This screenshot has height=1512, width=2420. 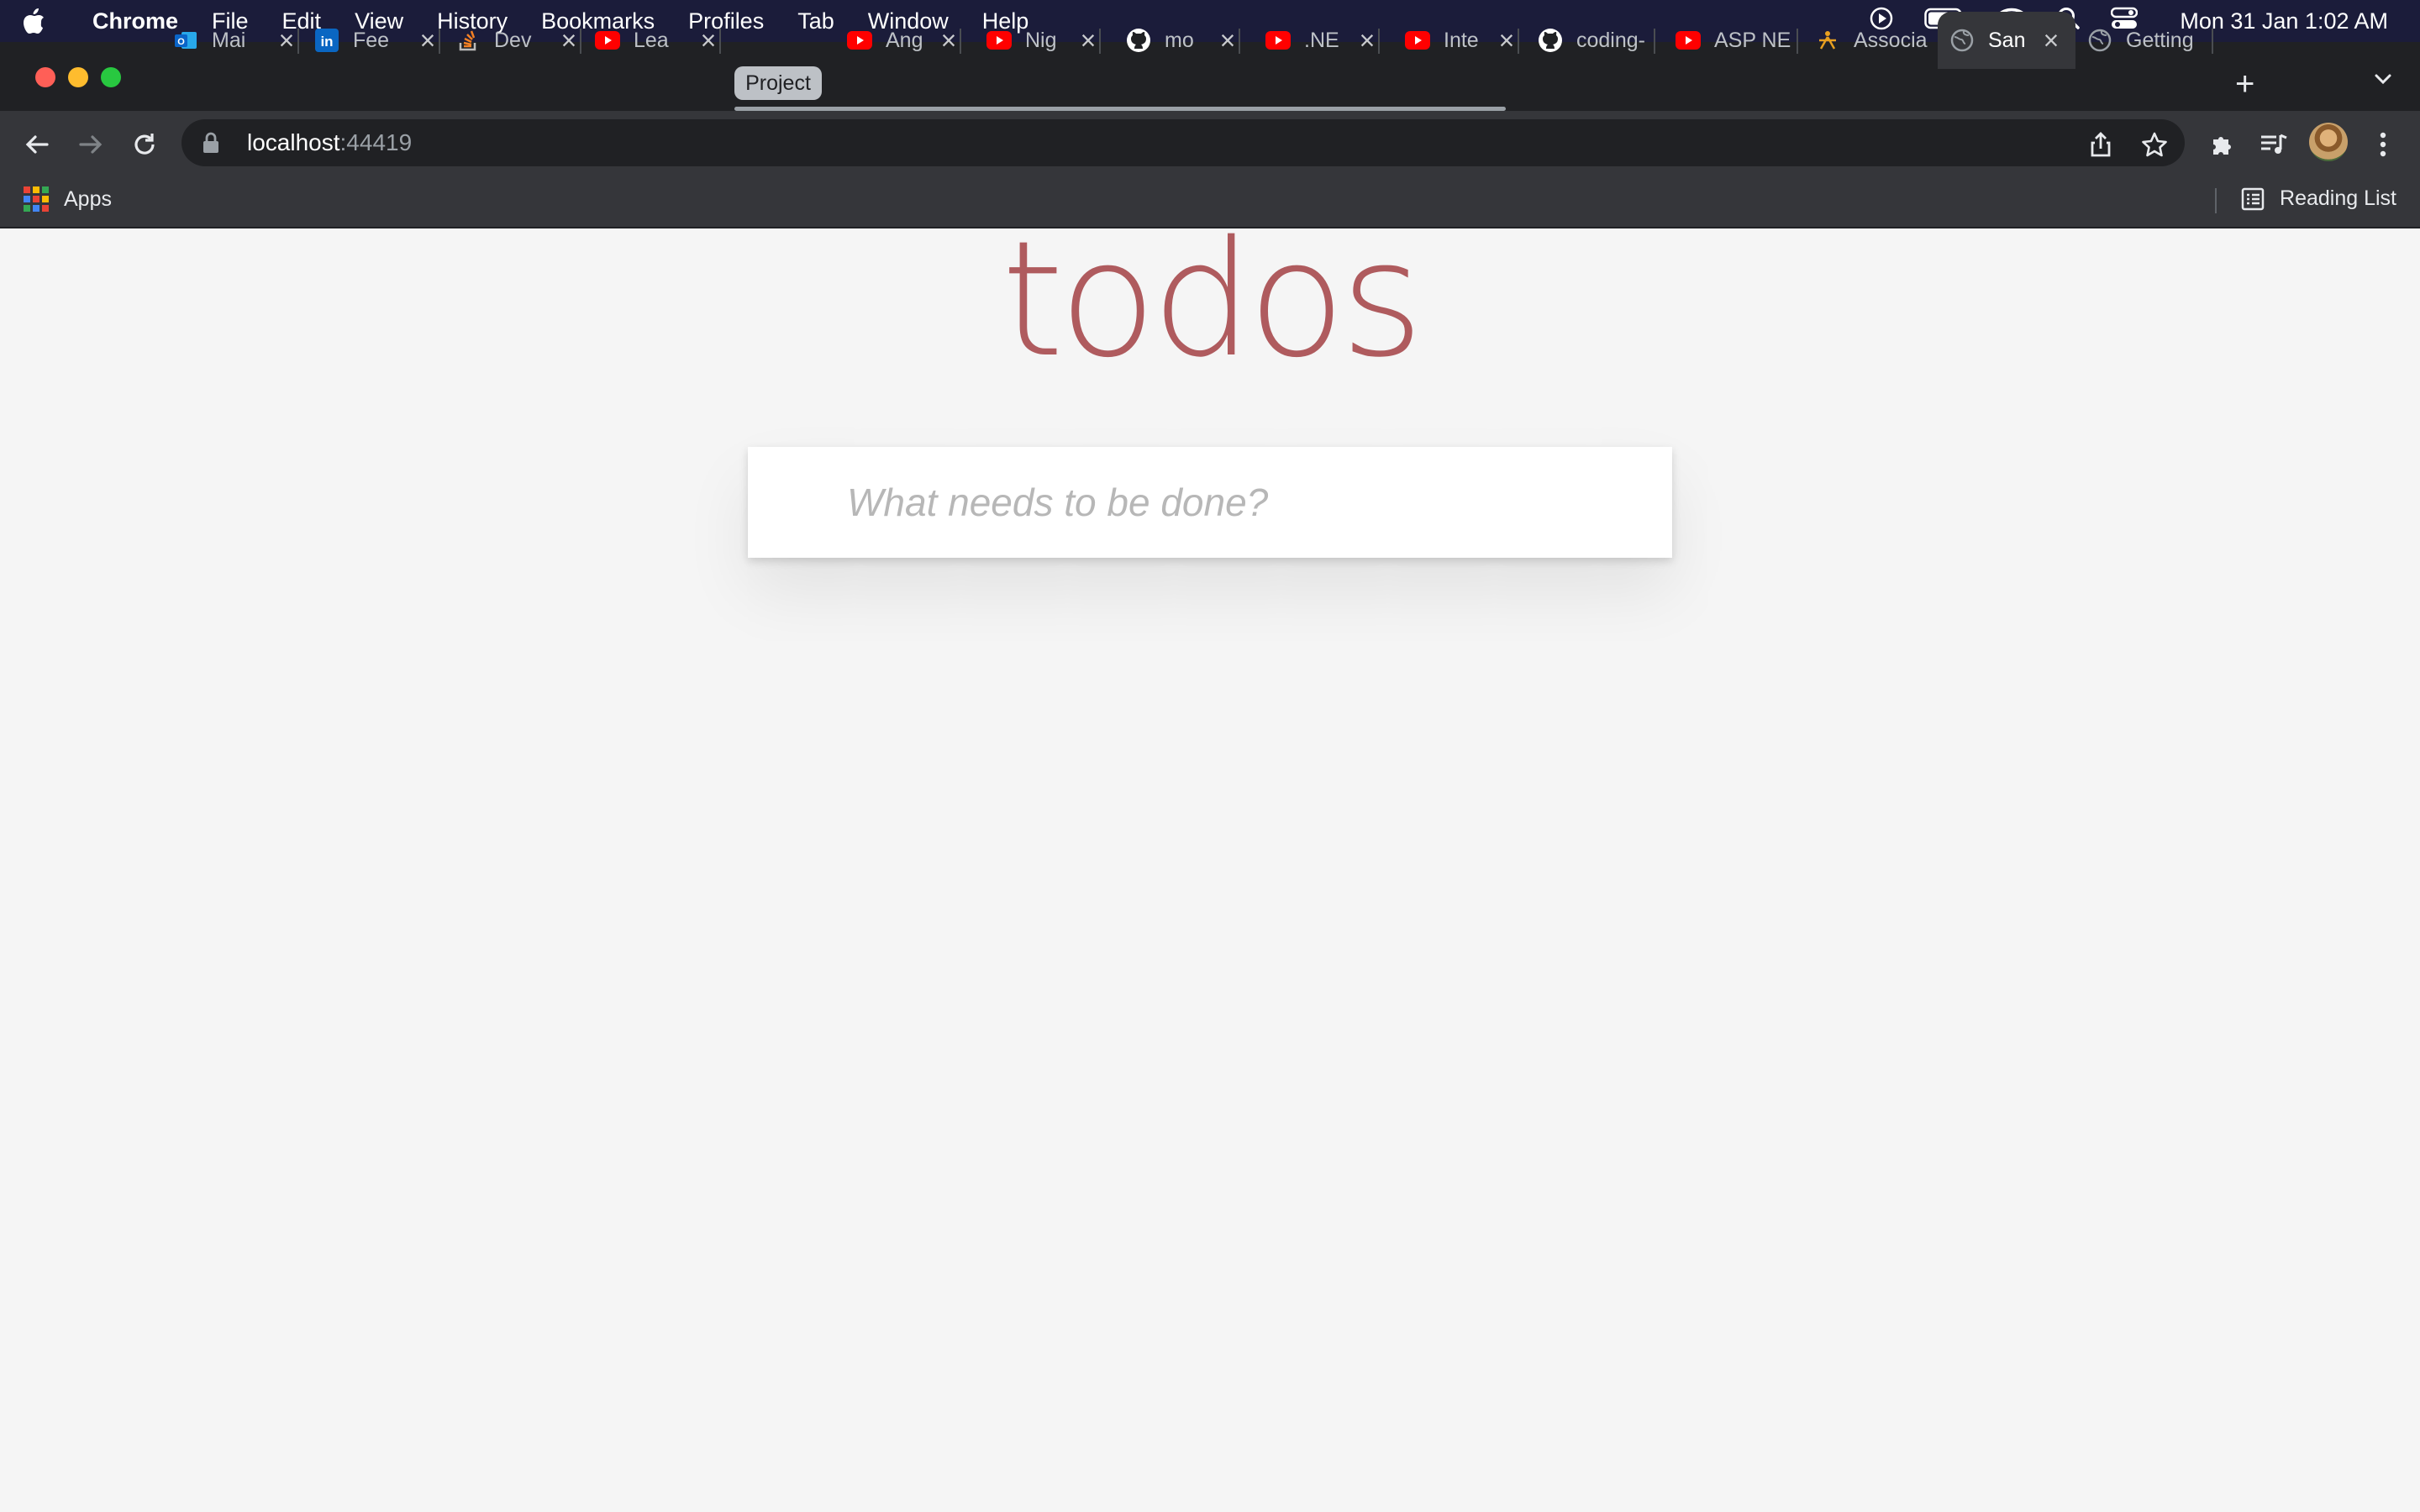 I want to click on apps-shortcut: Apps, so click(x=68, y=199).